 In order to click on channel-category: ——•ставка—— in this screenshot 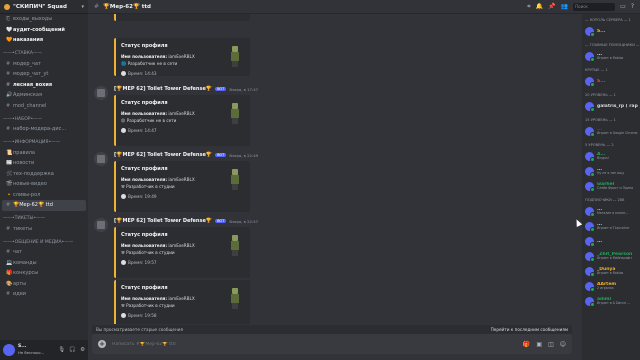, I will do `click(44, 54)`.